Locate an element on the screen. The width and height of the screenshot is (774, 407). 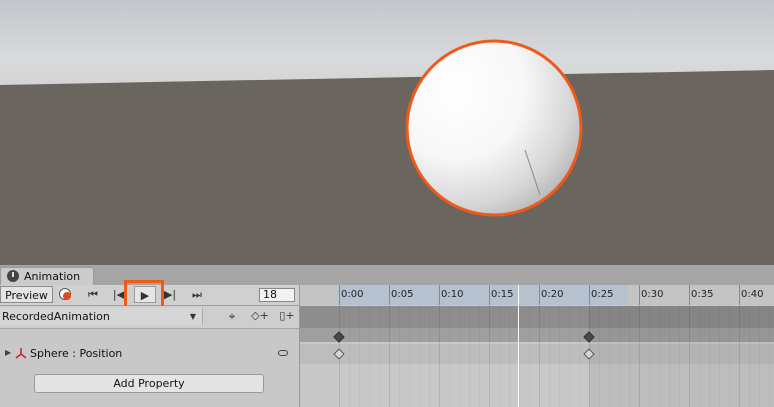
transform-axes-icon is located at coordinates (21, 353).